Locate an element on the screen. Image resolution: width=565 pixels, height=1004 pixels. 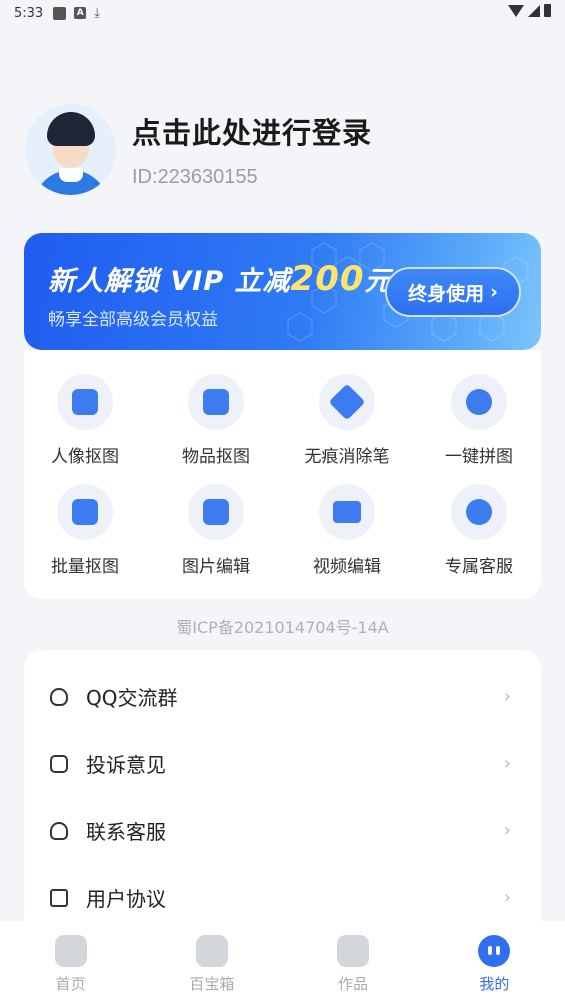
tab-home: 首页 is located at coordinates (70, 962).